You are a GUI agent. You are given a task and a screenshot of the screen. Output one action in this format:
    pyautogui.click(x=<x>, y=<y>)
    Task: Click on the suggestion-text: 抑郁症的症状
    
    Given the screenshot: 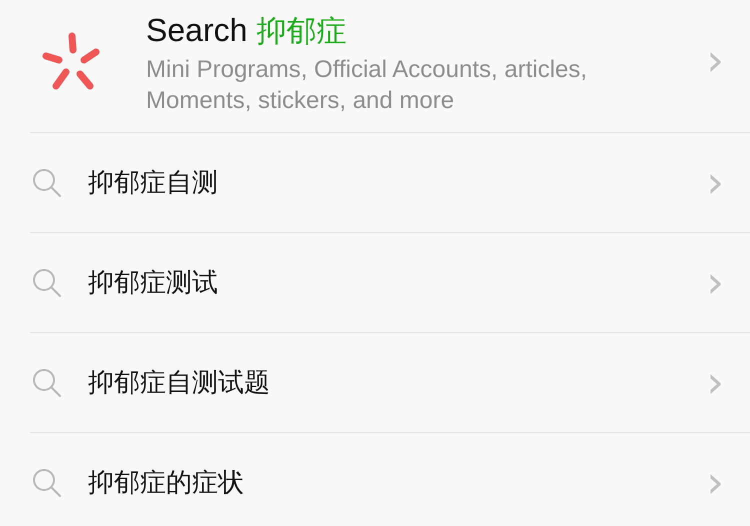 What is the action you would take?
    pyautogui.click(x=166, y=483)
    